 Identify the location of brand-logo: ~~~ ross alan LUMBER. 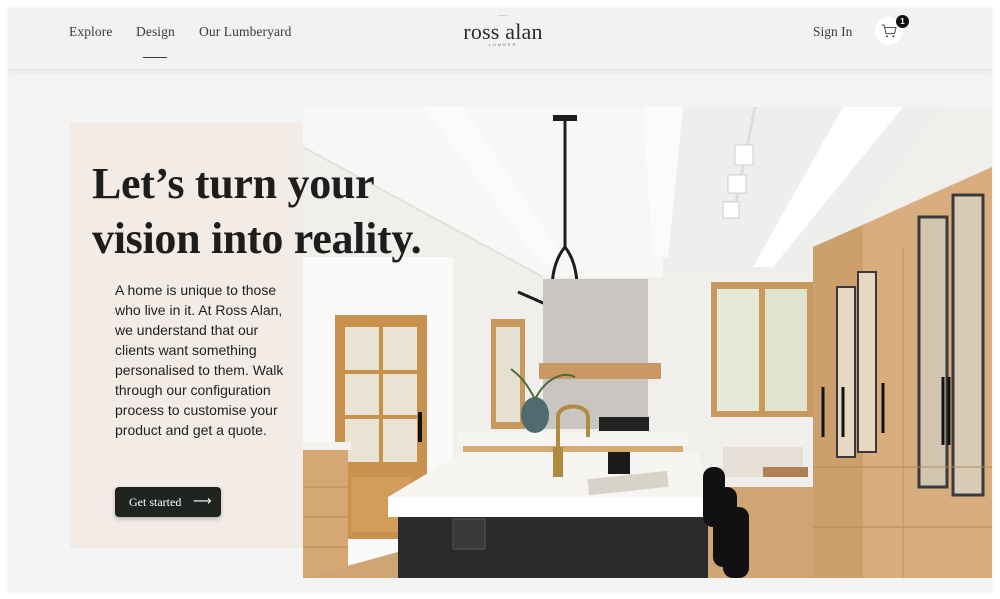
(503, 37).